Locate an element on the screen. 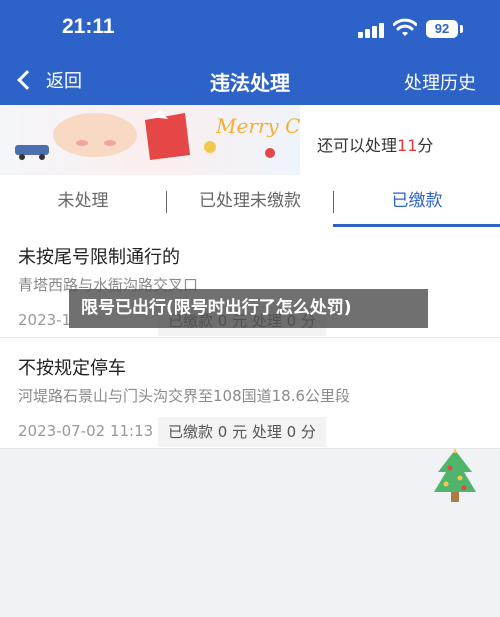 This screenshot has height=617, width=500. battery-tip is located at coordinates (461, 29).